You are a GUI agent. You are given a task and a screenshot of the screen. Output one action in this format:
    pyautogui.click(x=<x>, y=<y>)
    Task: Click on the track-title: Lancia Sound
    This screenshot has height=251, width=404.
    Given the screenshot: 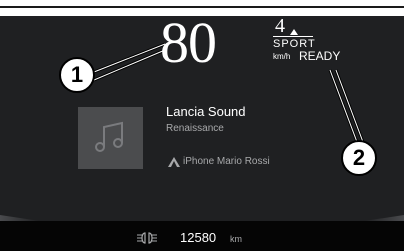 What is the action you would take?
    pyautogui.click(x=206, y=111)
    